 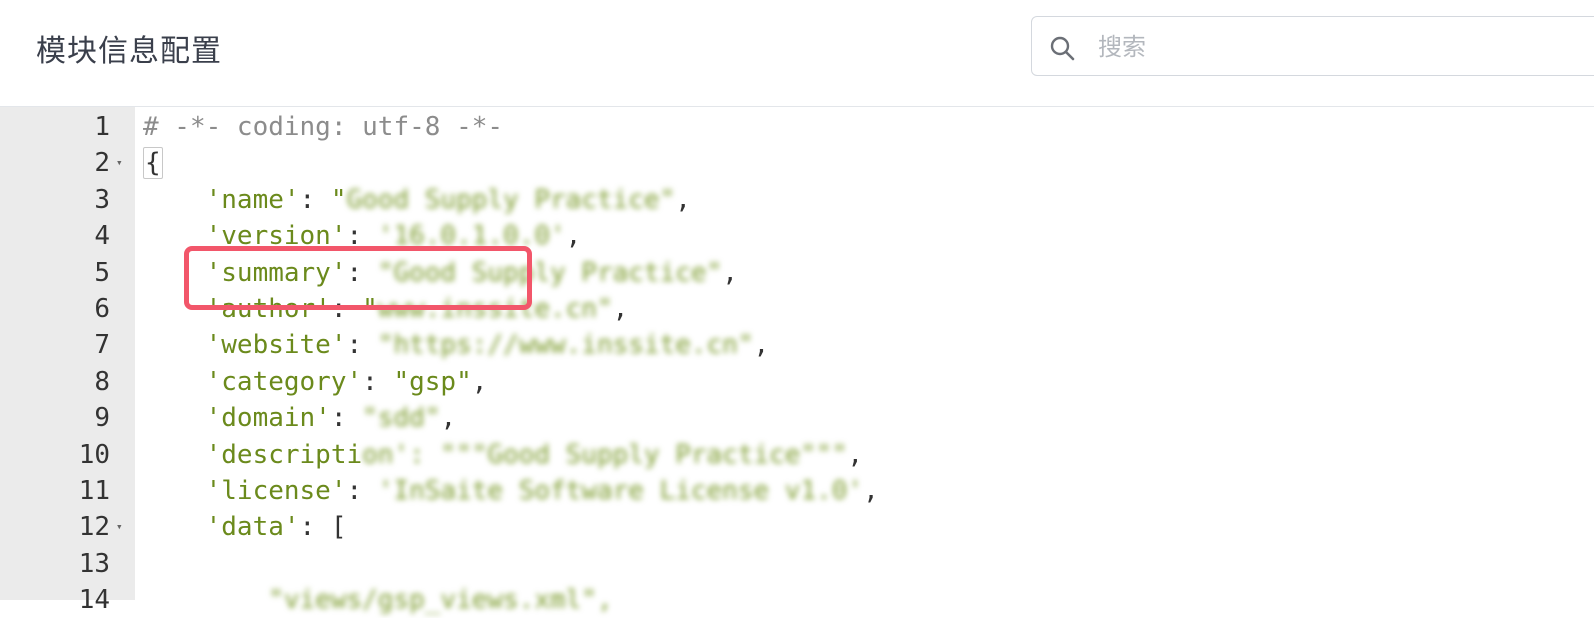 What do you see at coordinates (605, 454) in the screenshot?
I see `code-token: on': """Good Supply Practice"""` at bounding box center [605, 454].